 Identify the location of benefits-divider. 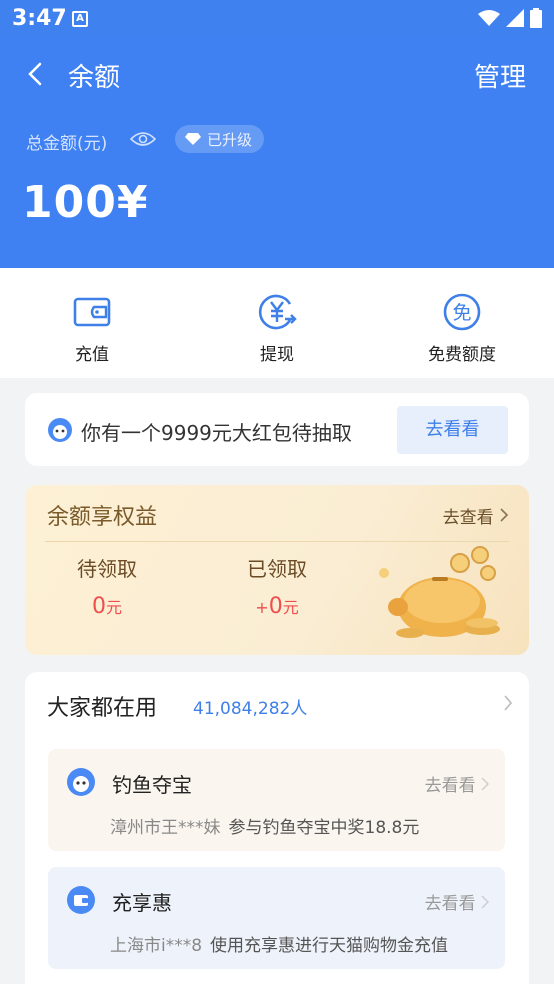
(277, 541).